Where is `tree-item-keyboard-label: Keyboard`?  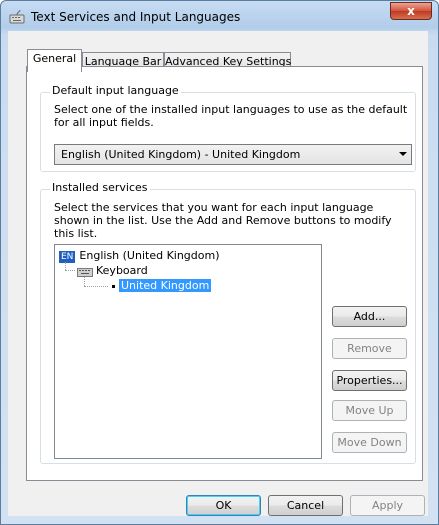
tree-item-keyboard-label: Keyboard is located at coordinates (122, 270).